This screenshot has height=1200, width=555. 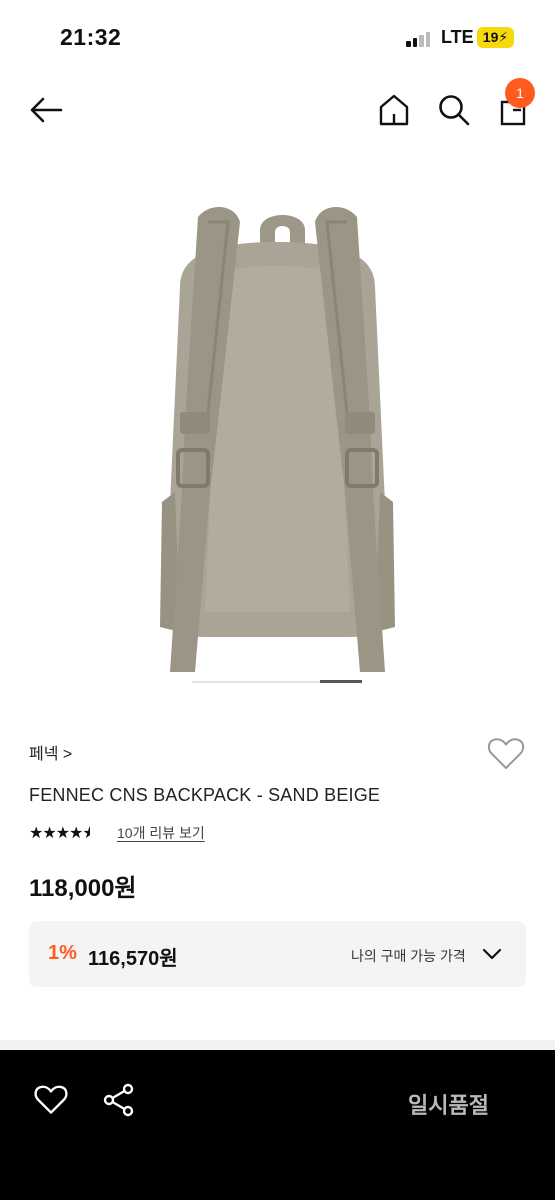 What do you see at coordinates (91, 37) in the screenshot?
I see `status-time: 21:32` at bounding box center [91, 37].